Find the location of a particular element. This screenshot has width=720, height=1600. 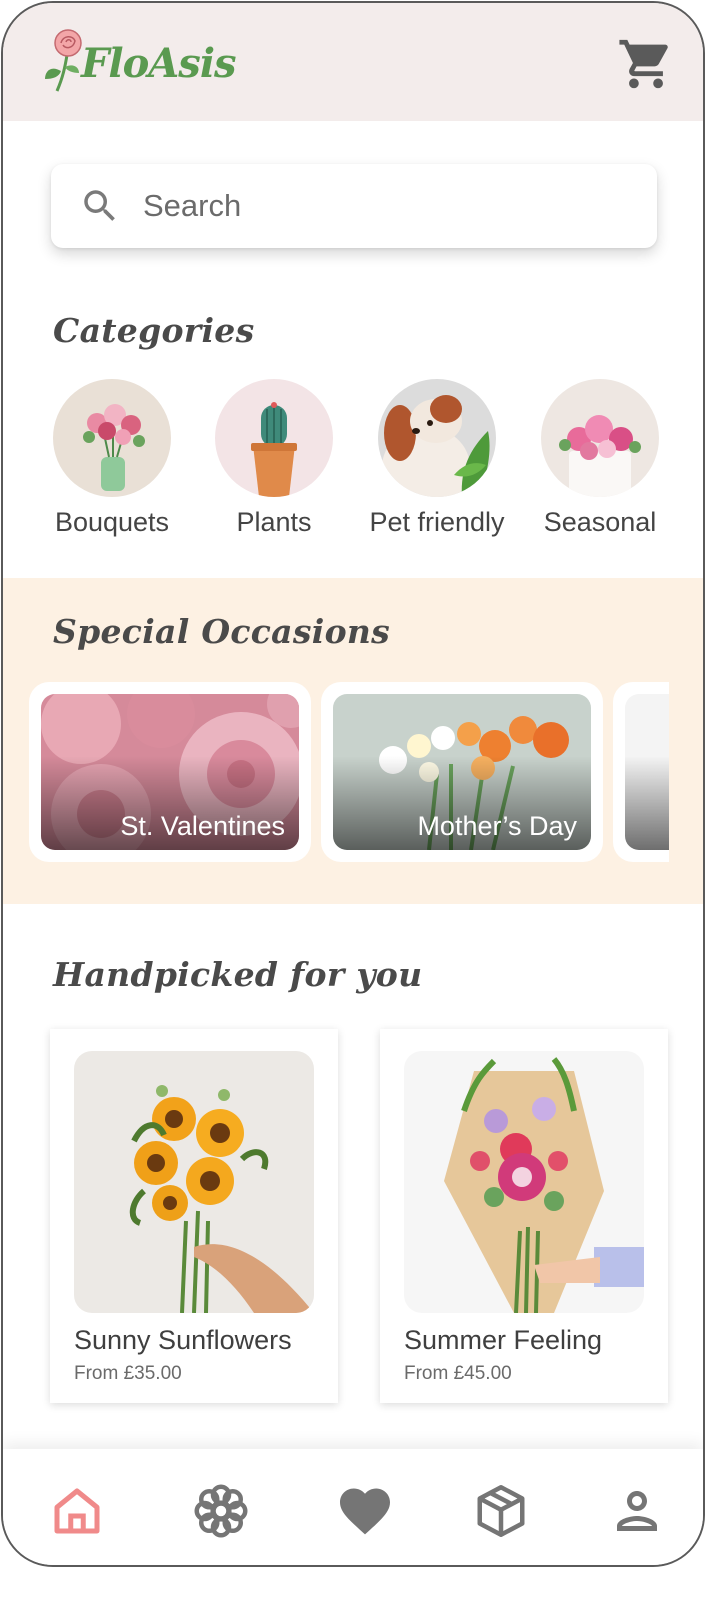

occasion-label: Mother’s Day is located at coordinates (497, 826).